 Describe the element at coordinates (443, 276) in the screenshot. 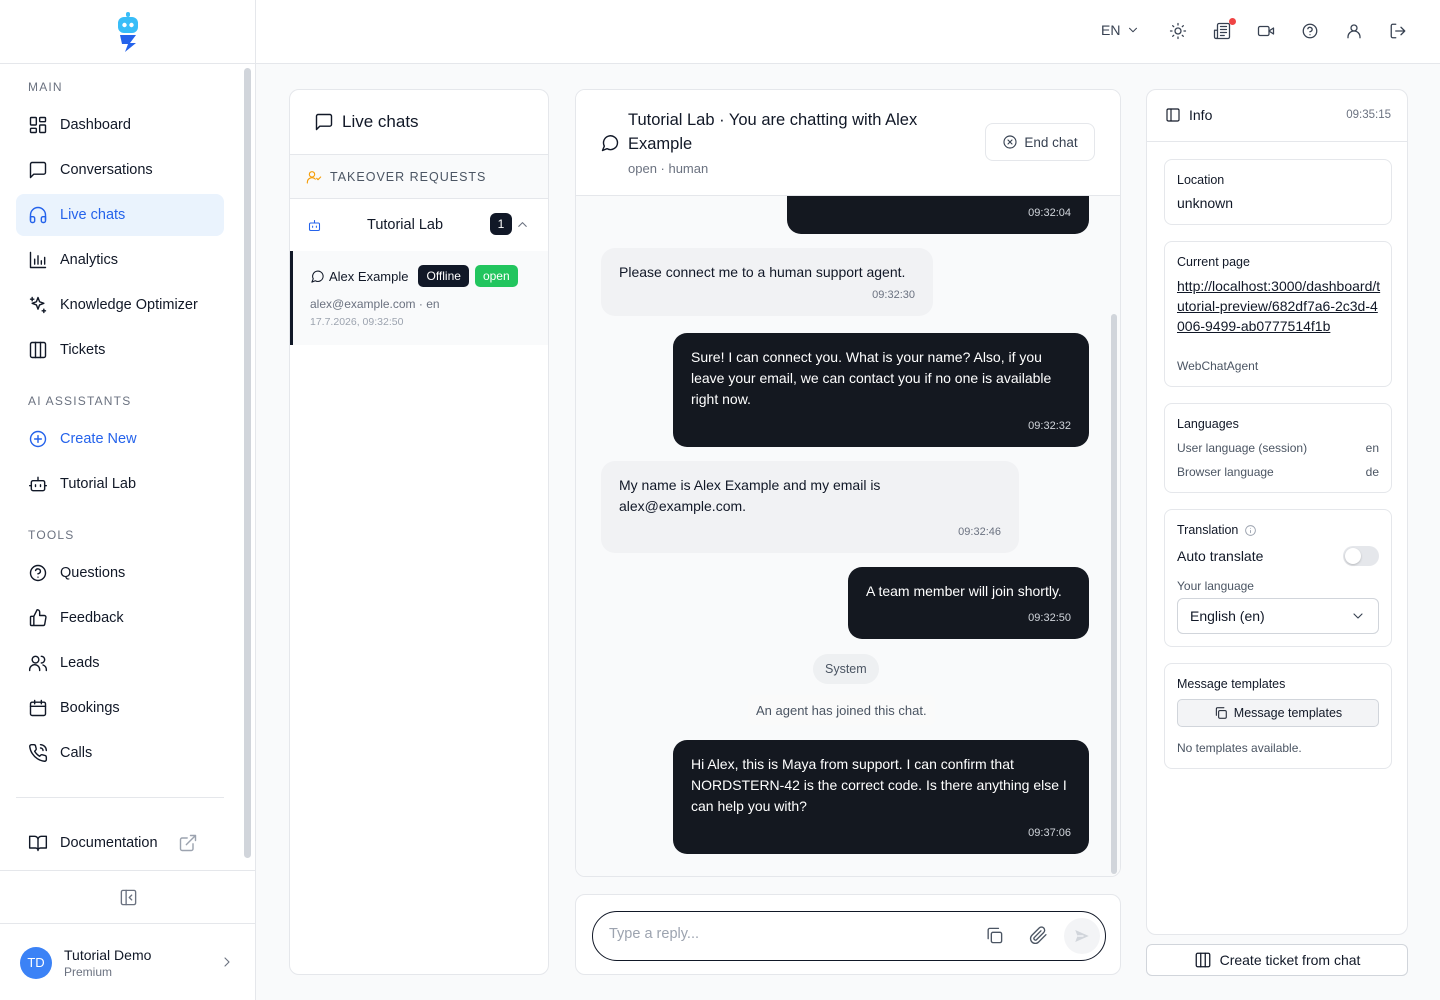

I see `offline-badge: Offline` at that location.